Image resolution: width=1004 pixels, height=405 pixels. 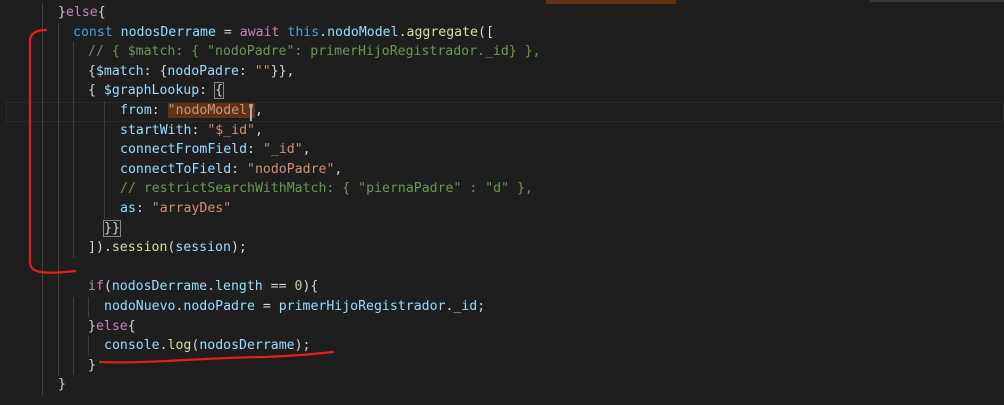 What do you see at coordinates (502, 131) in the screenshot?
I see `code-line: startWith: "$_id",` at bounding box center [502, 131].